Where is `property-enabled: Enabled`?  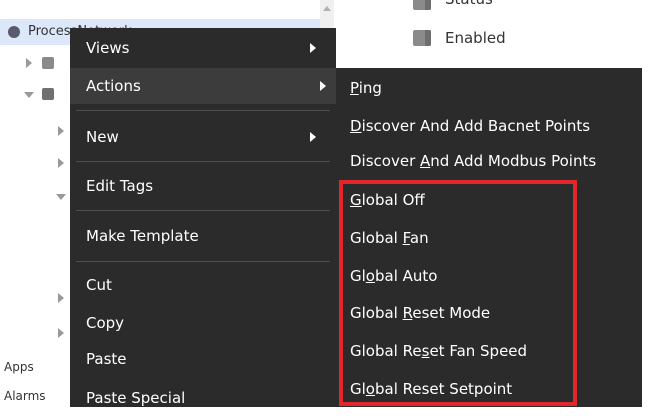
property-enabled: Enabled is located at coordinates (475, 38).